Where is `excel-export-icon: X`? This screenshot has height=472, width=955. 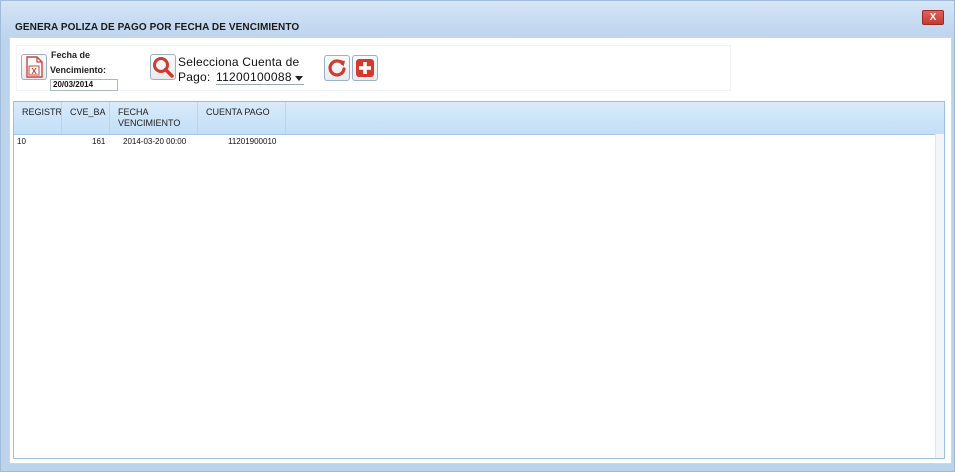
excel-export-icon: X is located at coordinates (34, 67).